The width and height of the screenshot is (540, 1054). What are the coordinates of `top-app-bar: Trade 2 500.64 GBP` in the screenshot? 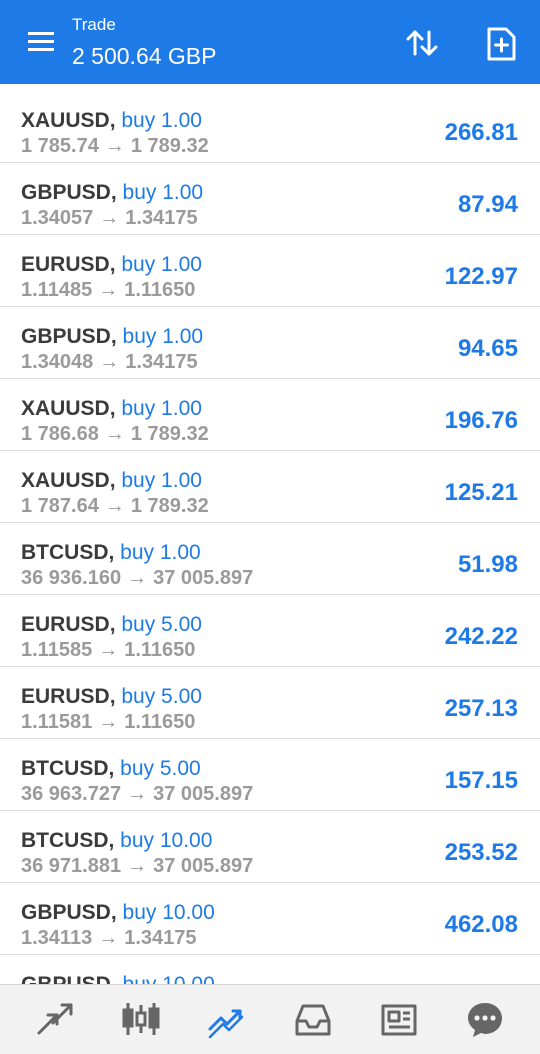 It's located at (270, 42).